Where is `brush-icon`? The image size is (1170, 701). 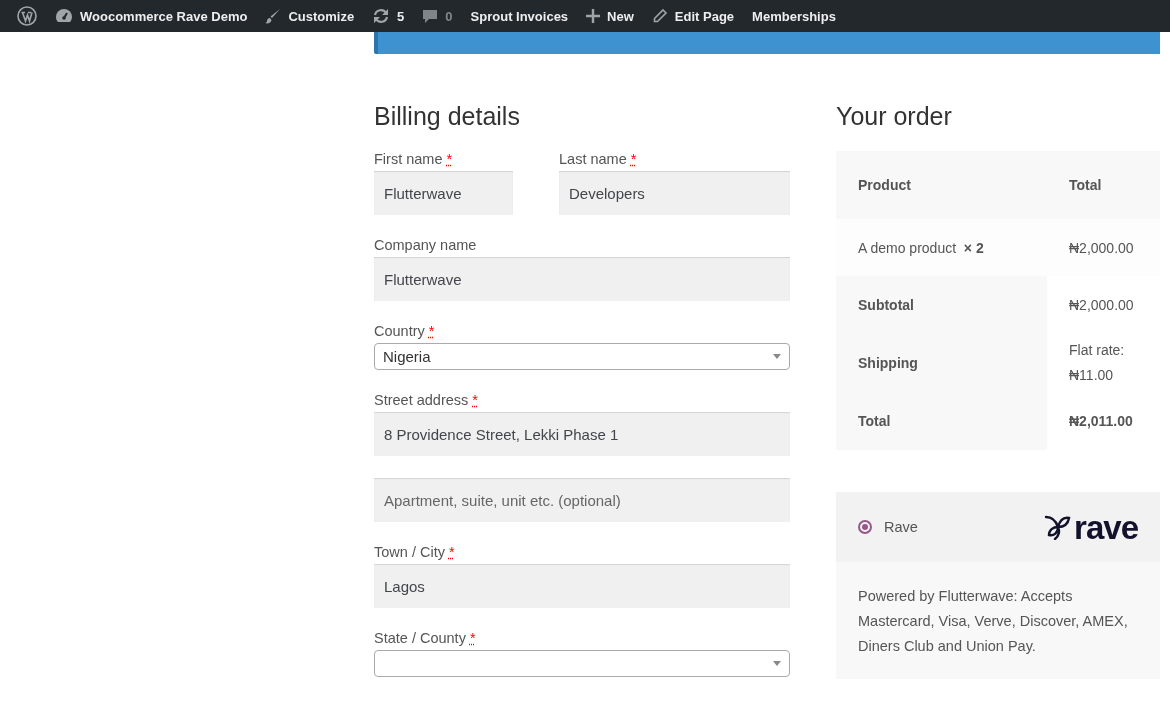 brush-icon is located at coordinates (273, 16).